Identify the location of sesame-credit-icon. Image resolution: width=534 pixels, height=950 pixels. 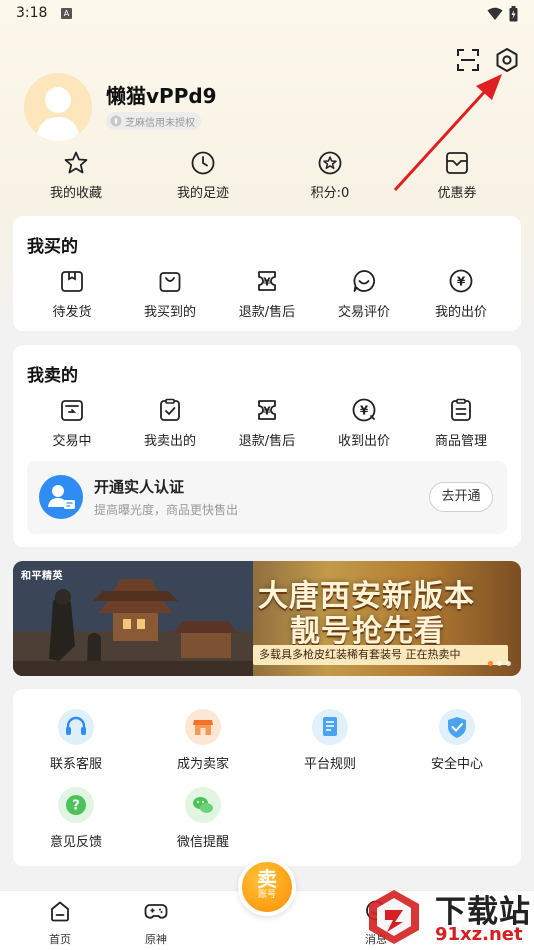
(116, 121).